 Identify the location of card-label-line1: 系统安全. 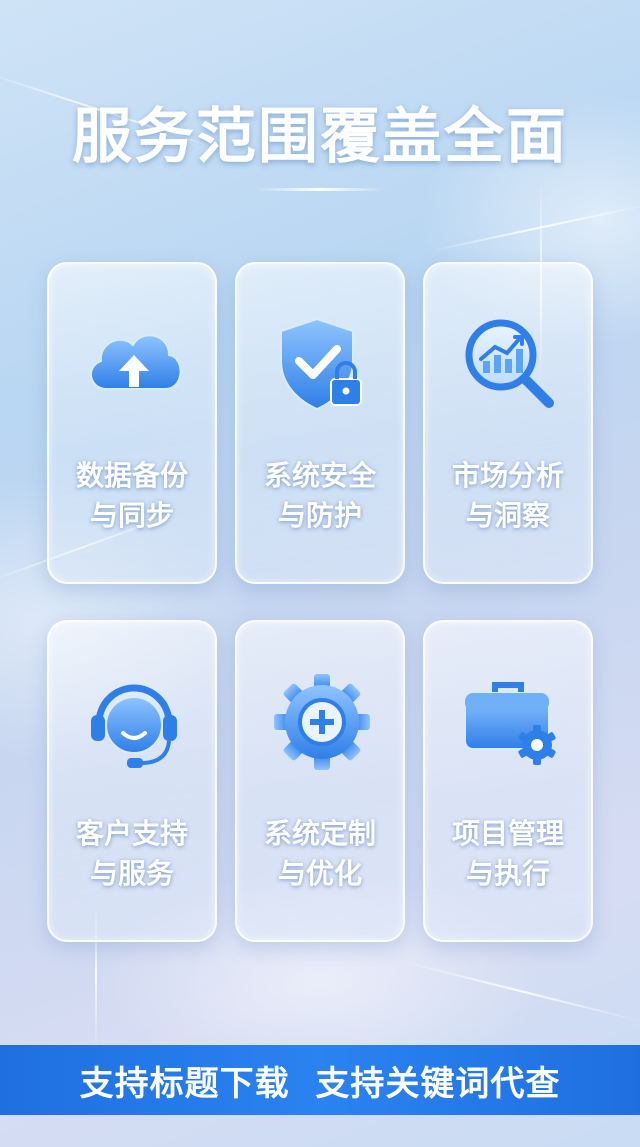
(319, 475).